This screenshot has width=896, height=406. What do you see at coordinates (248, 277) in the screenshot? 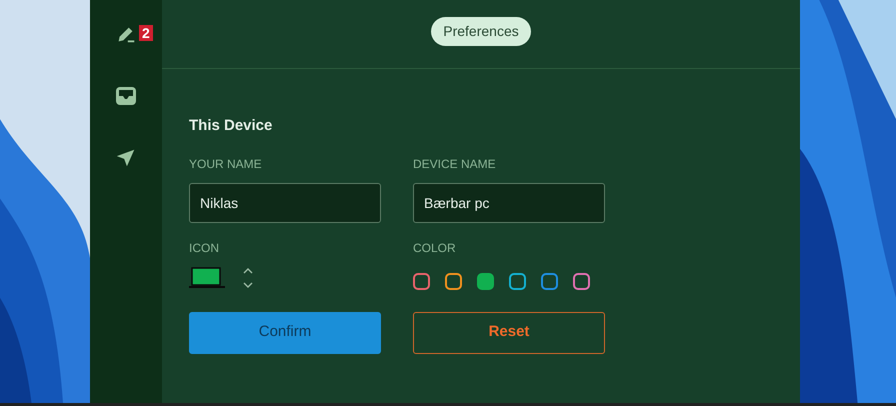
I see `up-down-icon` at bounding box center [248, 277].